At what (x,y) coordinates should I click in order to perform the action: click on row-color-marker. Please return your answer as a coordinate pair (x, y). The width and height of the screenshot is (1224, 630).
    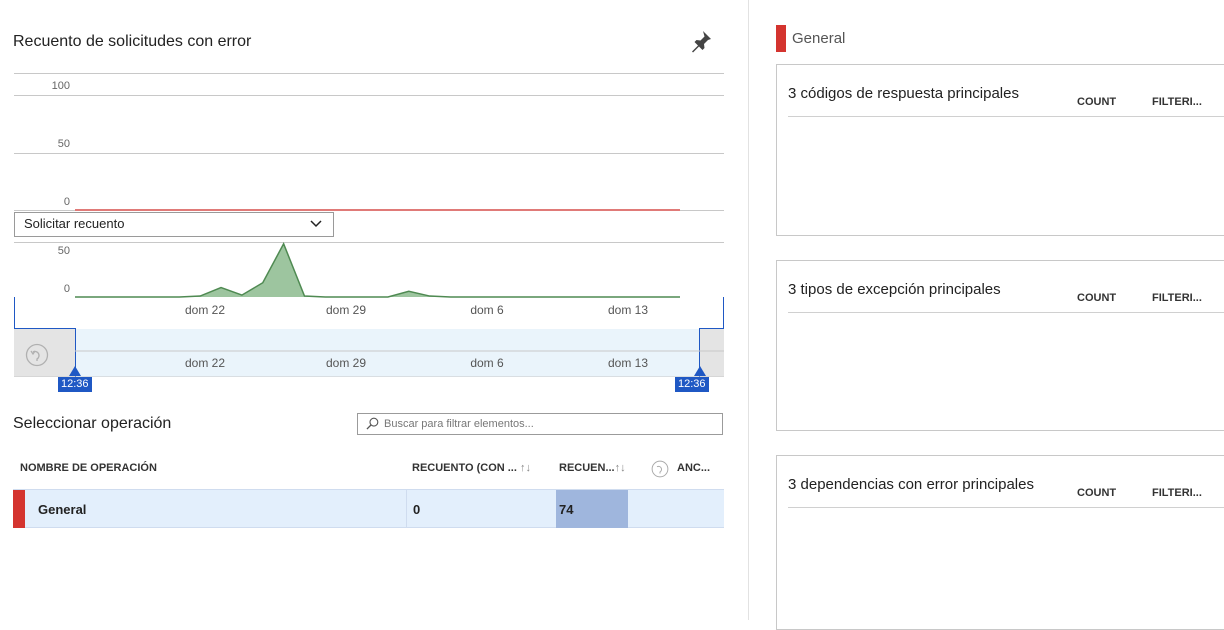
    Looking at the image, I should click on (19, 509).